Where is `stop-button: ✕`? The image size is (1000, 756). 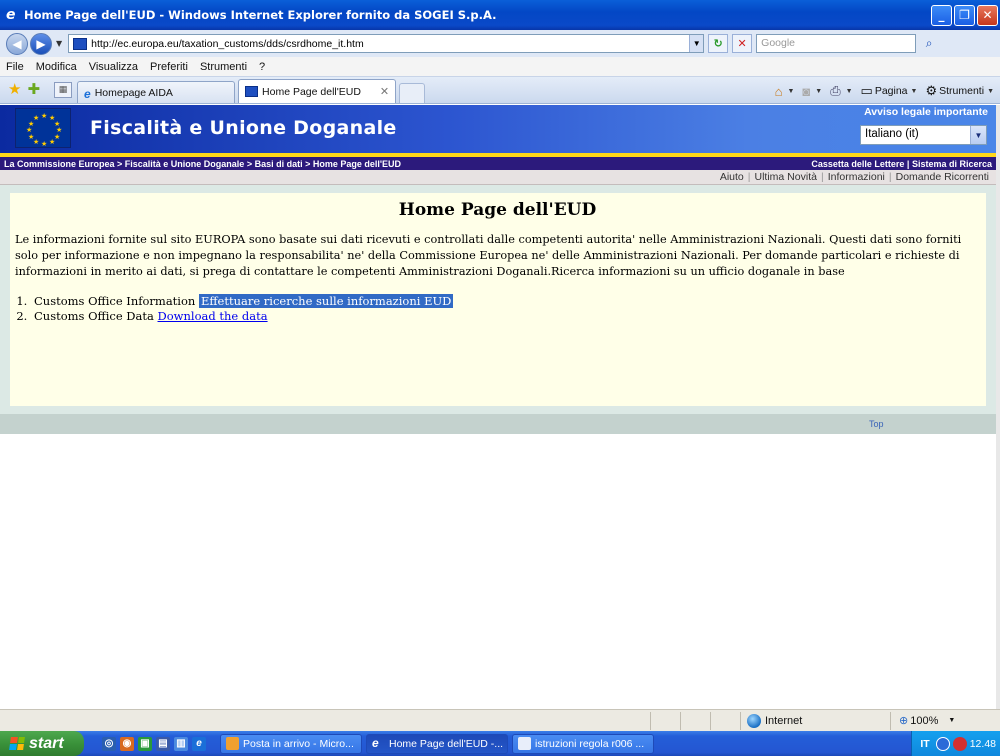 stop-button: ✕ is located at coordinates (742, 43).